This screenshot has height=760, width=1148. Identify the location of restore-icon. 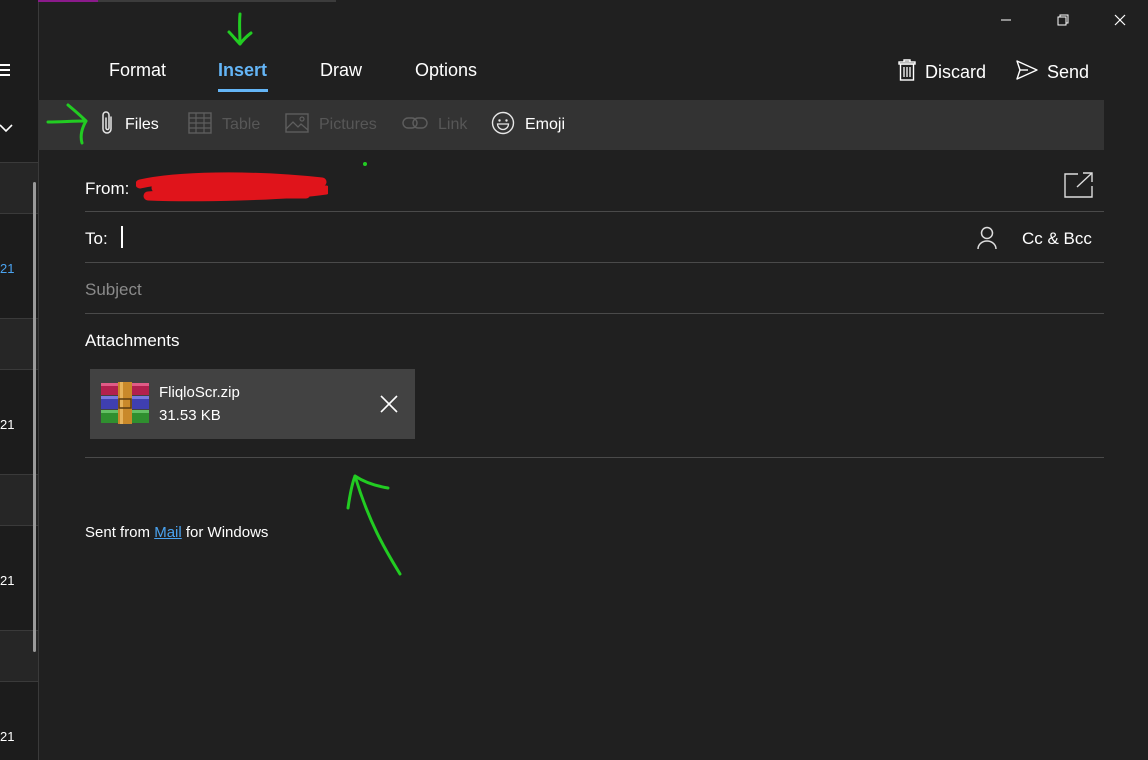
(1063, 20).